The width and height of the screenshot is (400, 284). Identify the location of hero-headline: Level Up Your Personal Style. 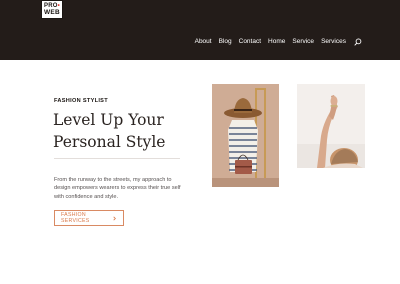
(128, 131).